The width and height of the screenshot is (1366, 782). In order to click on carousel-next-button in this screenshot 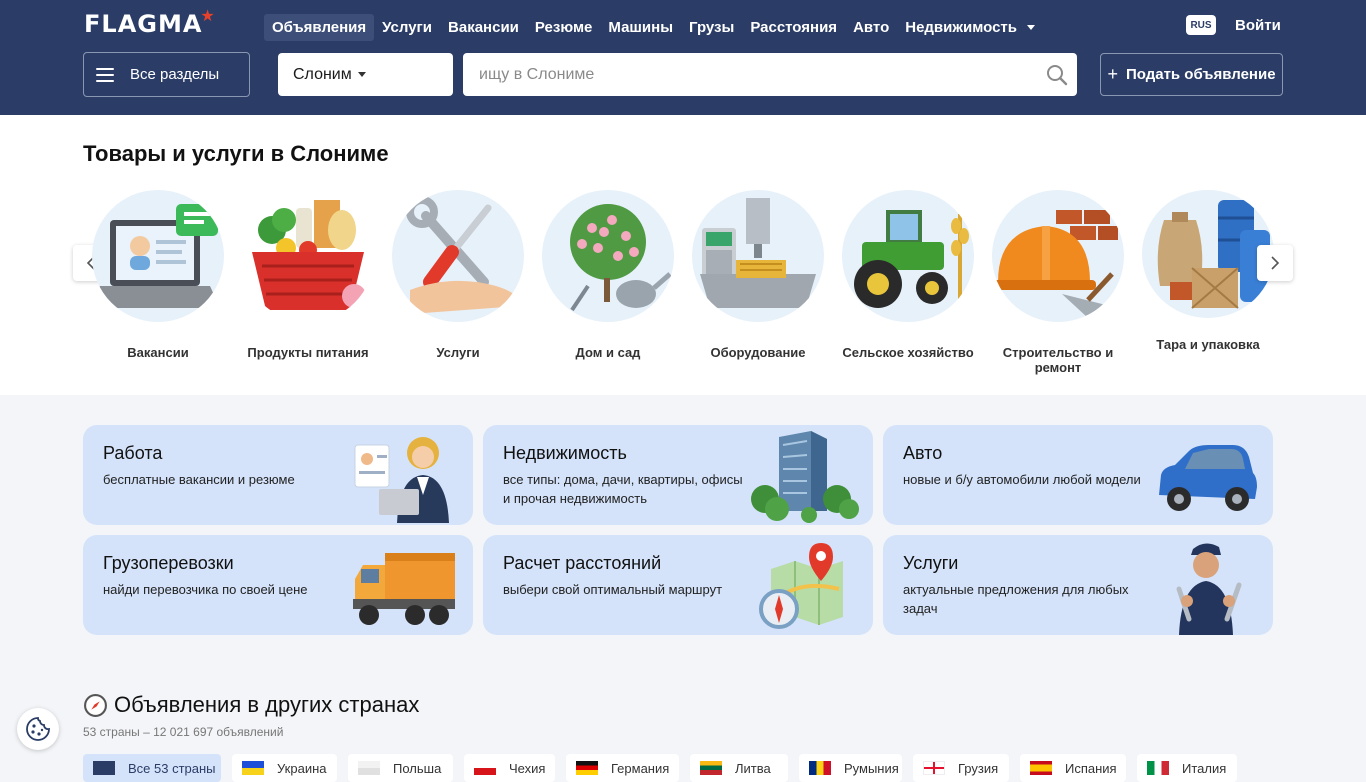, I will do `click(1275, 263)`.